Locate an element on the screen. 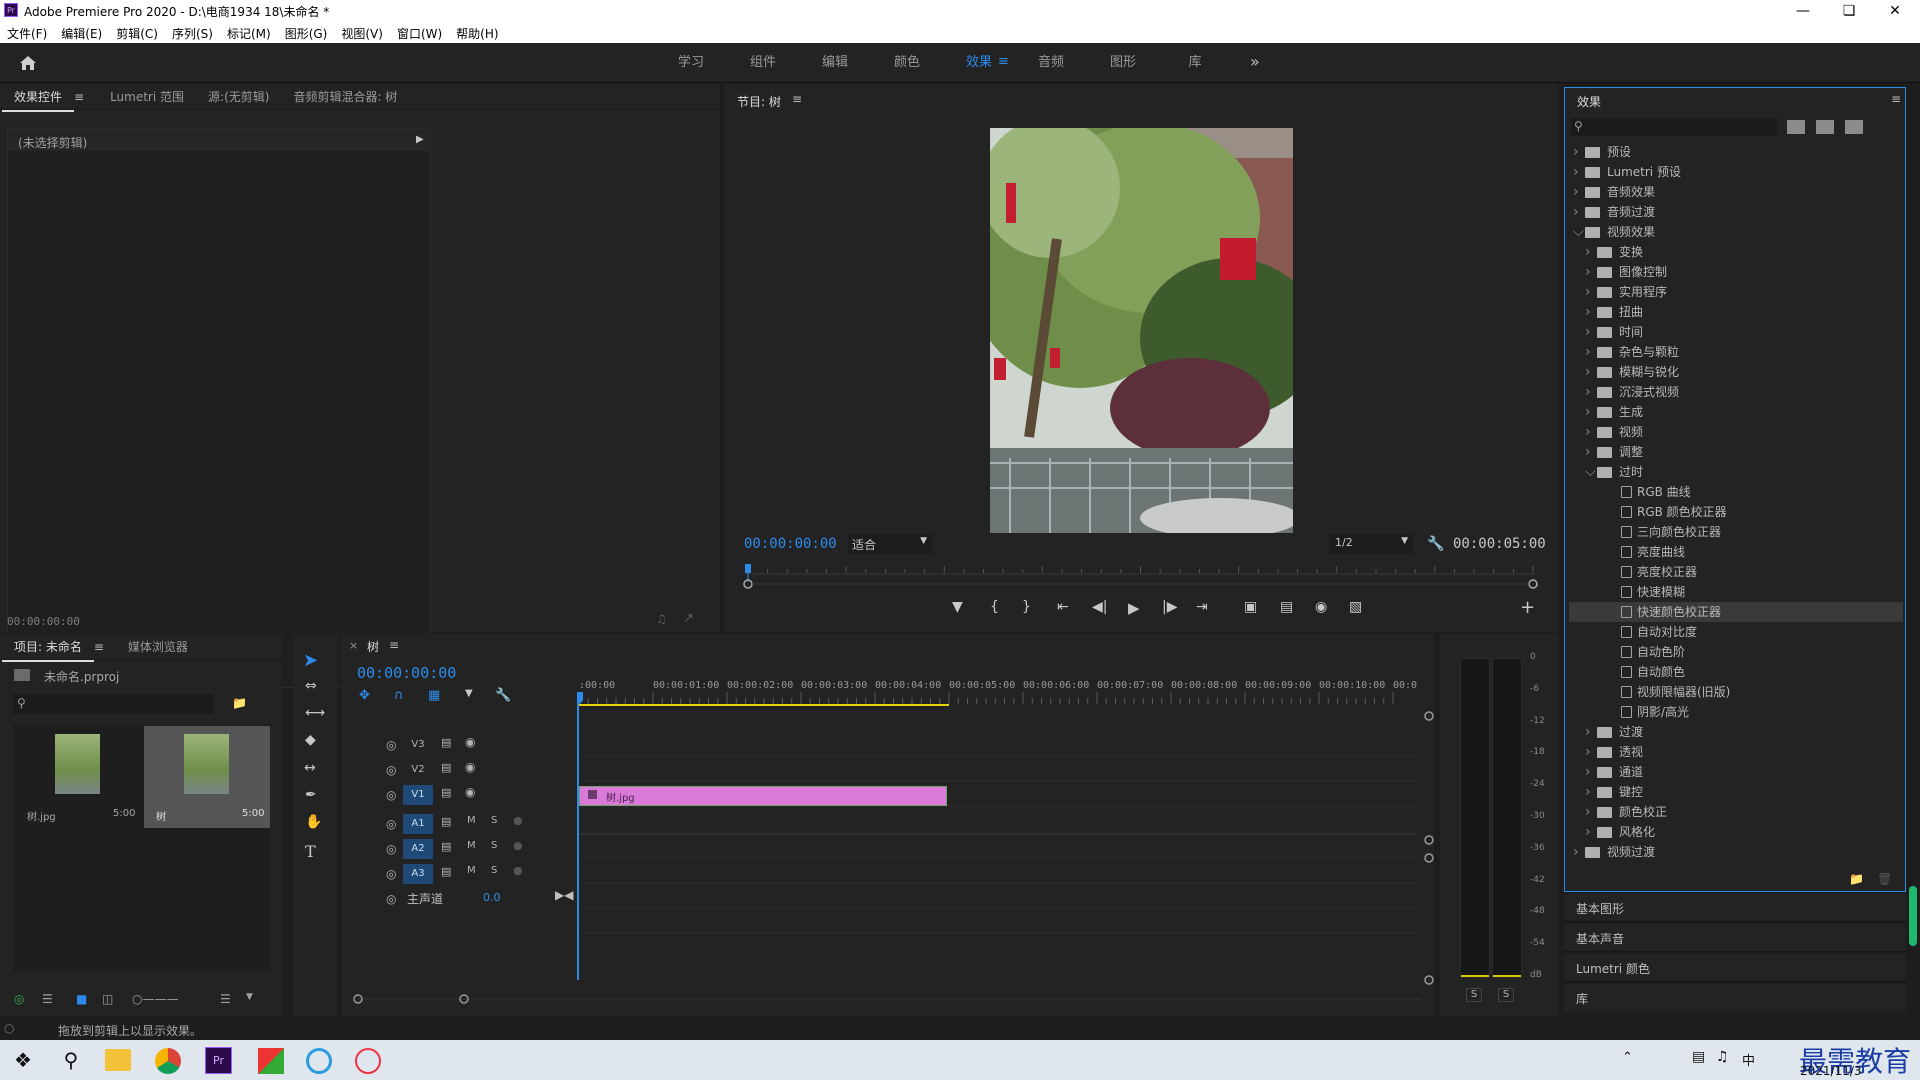 The image size is (1920, 1080). effects-item: 视频限幅器(旧版) is located at coordinates (1736, 692).